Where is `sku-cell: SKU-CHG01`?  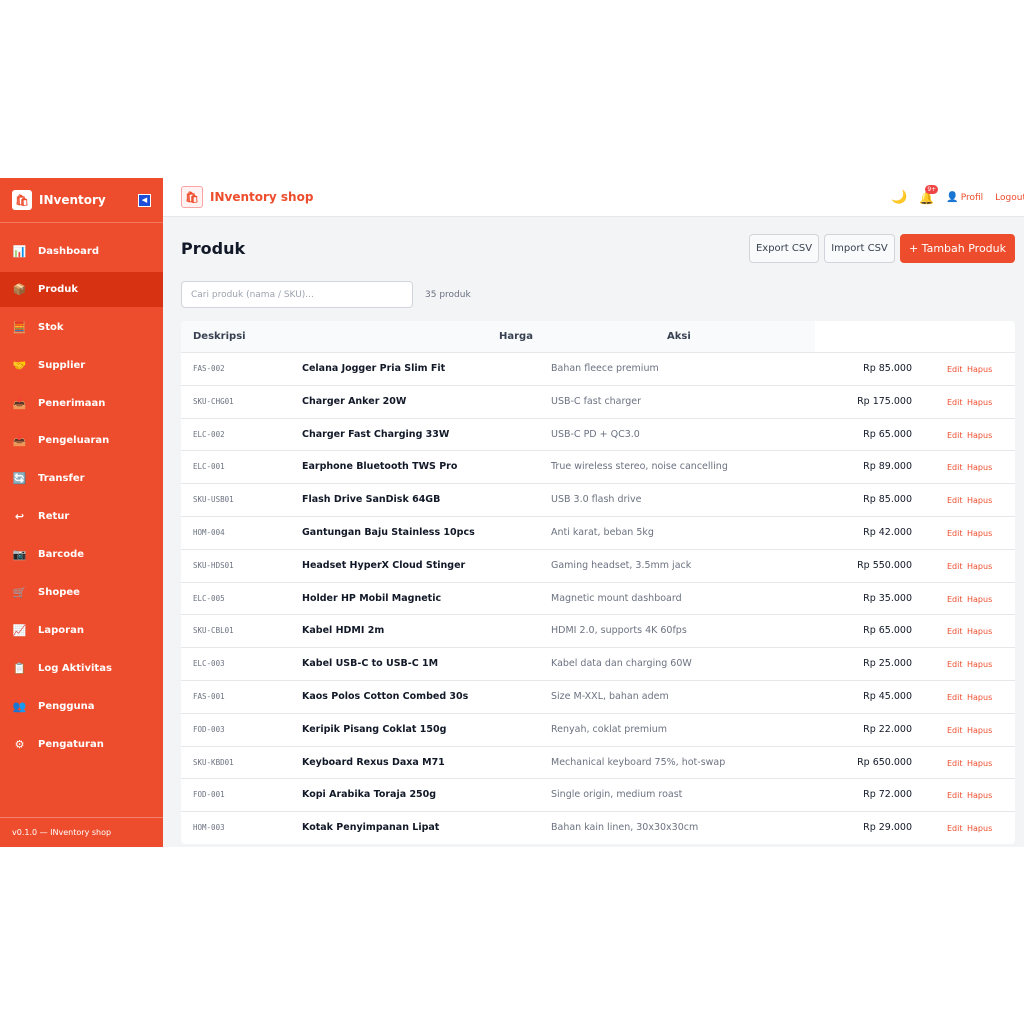
sku-cell: SKU-CHG01 is located at coordinates (213, 401).